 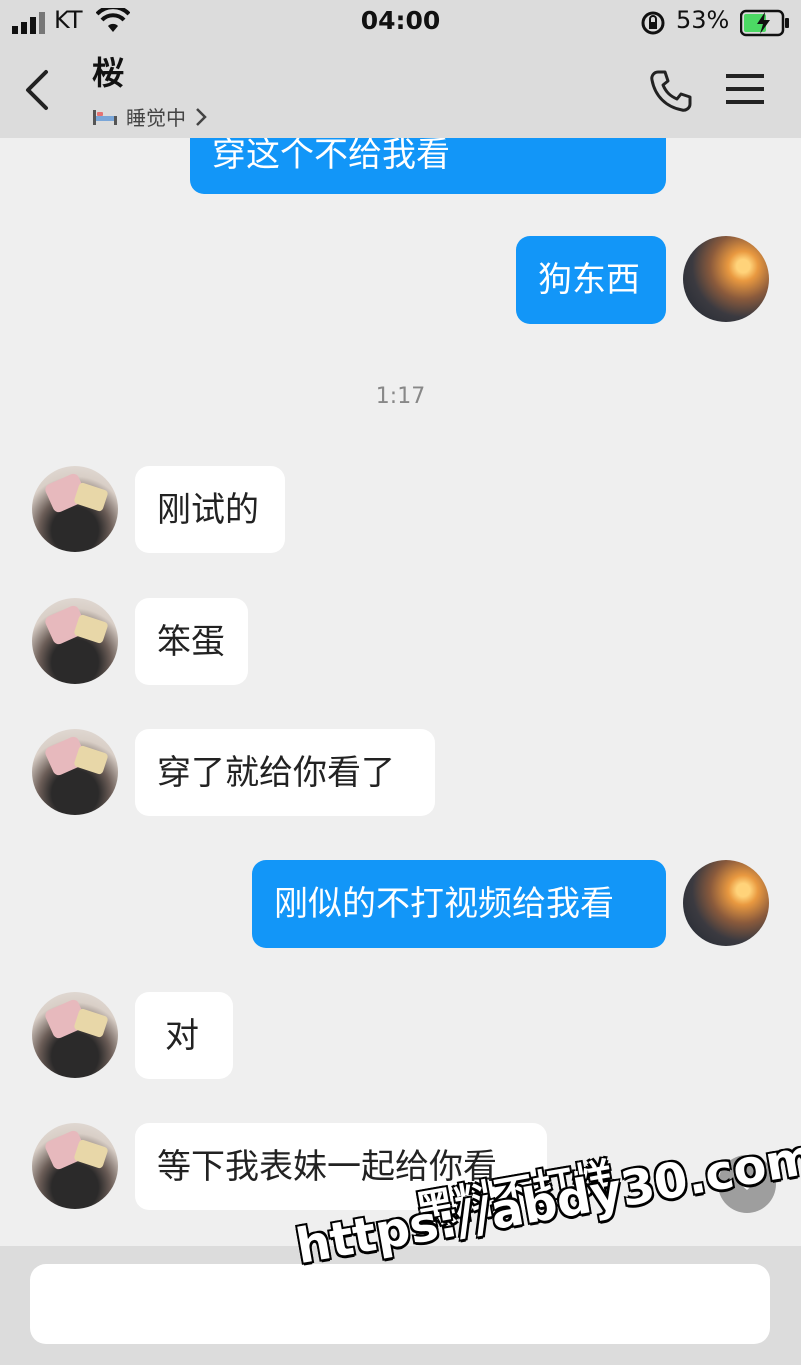 What do you see at coordinates (285, 772) in the screenshot?
I see `message-bubble-incoming: 穿了就给你看了` at bounding box center [285, 772].